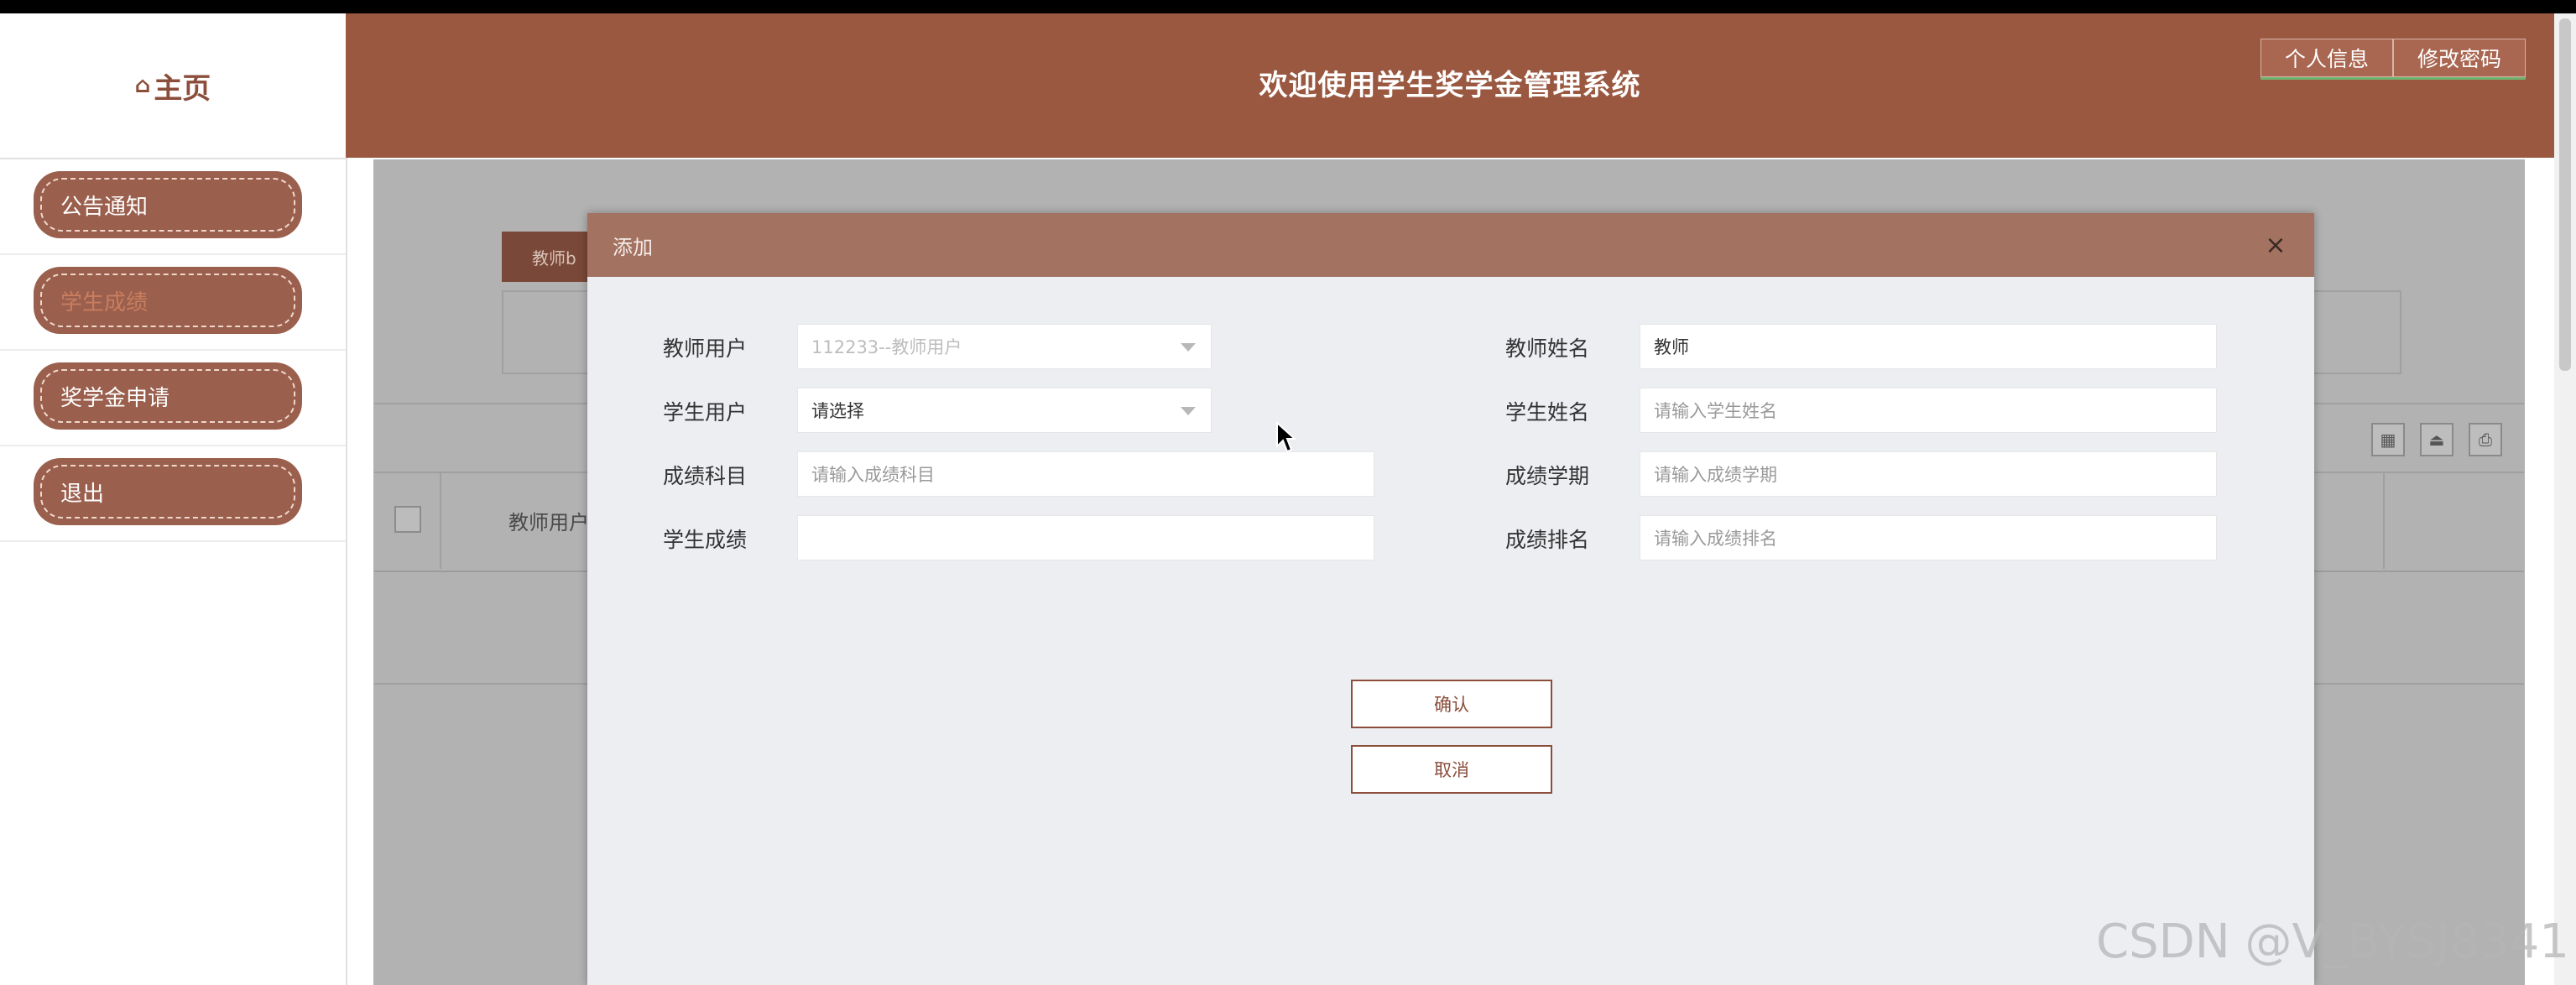 The image size is (2576, 985). I want to click on teacher-user-select: 112233--教师用户, so click(1004, 347).